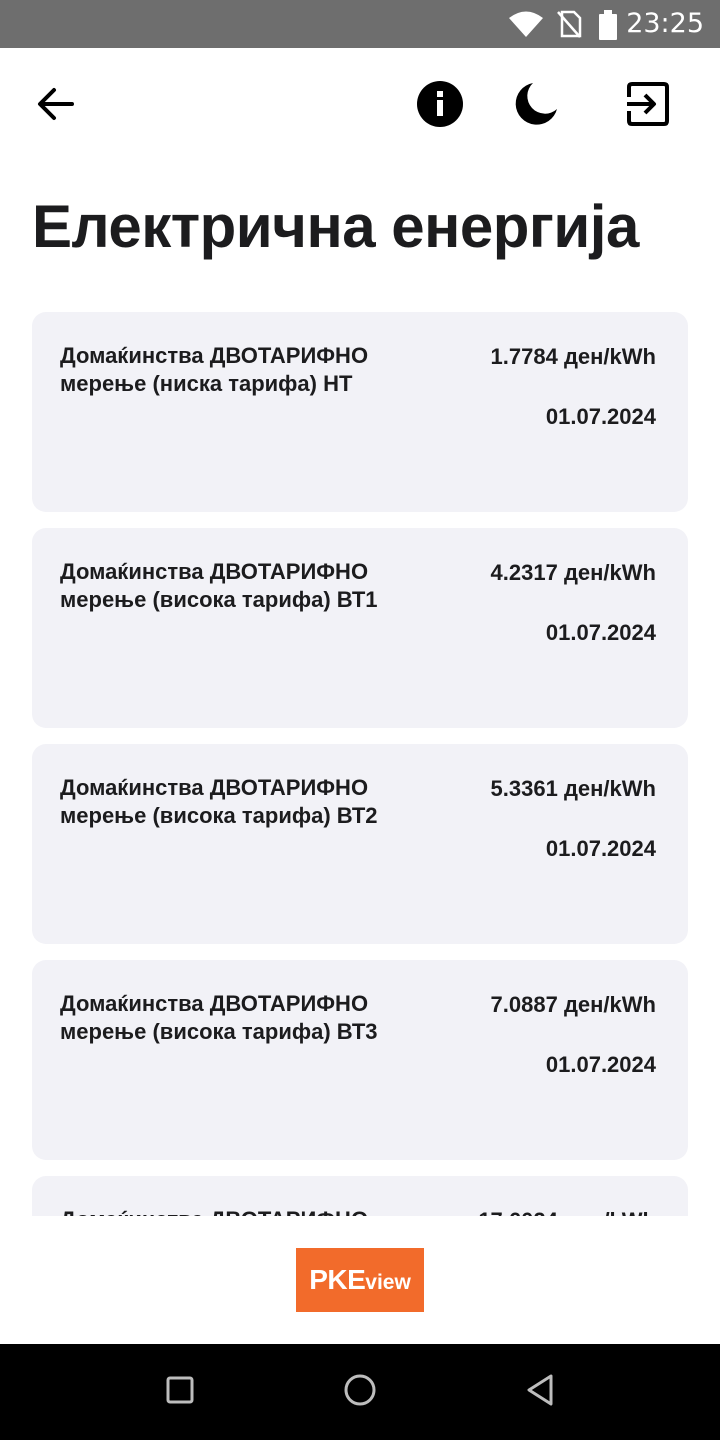  I want to click on navigation-bar, so click(360, 1392).